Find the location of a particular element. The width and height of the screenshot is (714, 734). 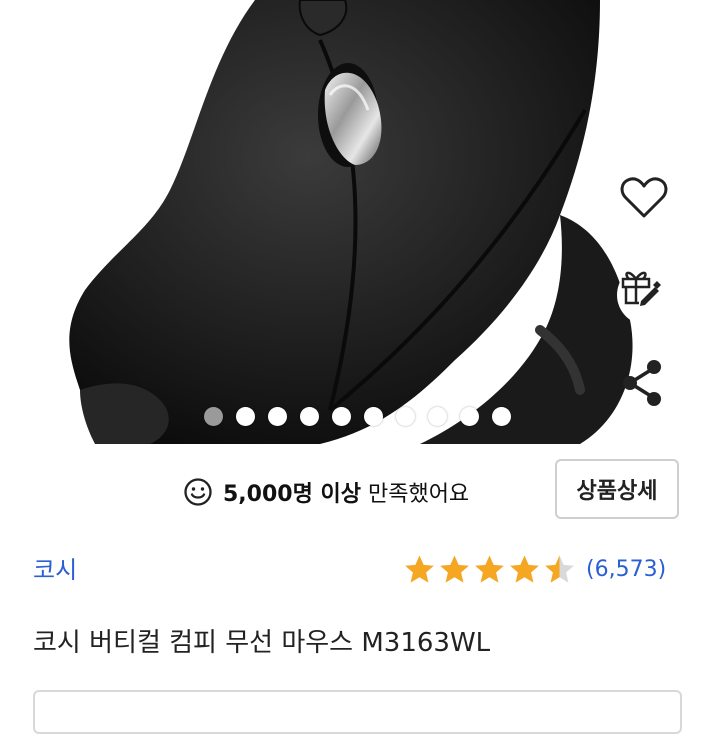

product-title: 코시 버티컬 컴피 무선 마우스 M3163WL is located at coordinates (262, 643).